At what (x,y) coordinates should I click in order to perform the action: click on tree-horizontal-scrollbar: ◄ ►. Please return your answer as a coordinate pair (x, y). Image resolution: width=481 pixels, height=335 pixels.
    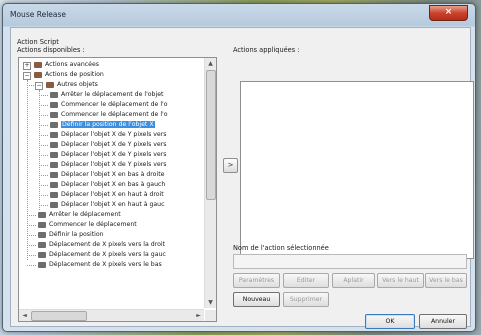
    Looking at the image, I should click on (111, 315).